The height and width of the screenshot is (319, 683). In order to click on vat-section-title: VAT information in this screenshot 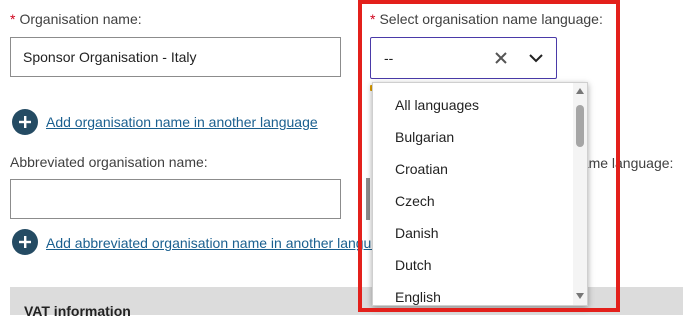, I will do `click(77, 311)`.